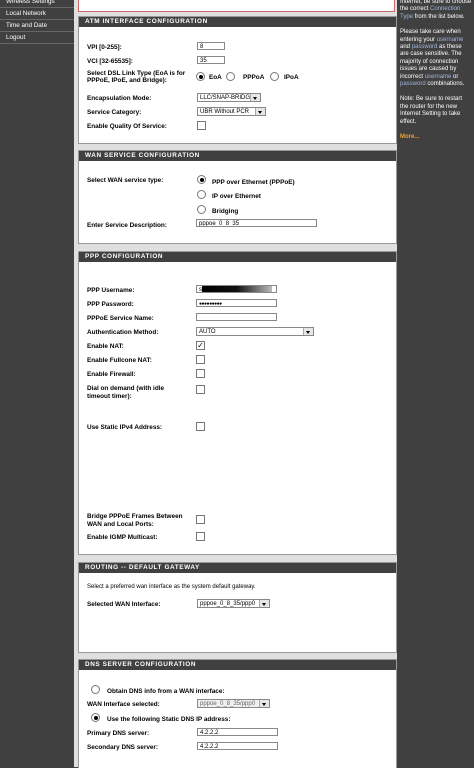 The width and height of the screenshot is (474, 768). Describe the element at coordinates (123, 332) in the screenshot. I see `auth-method-label: Authentication Method:` at that location.